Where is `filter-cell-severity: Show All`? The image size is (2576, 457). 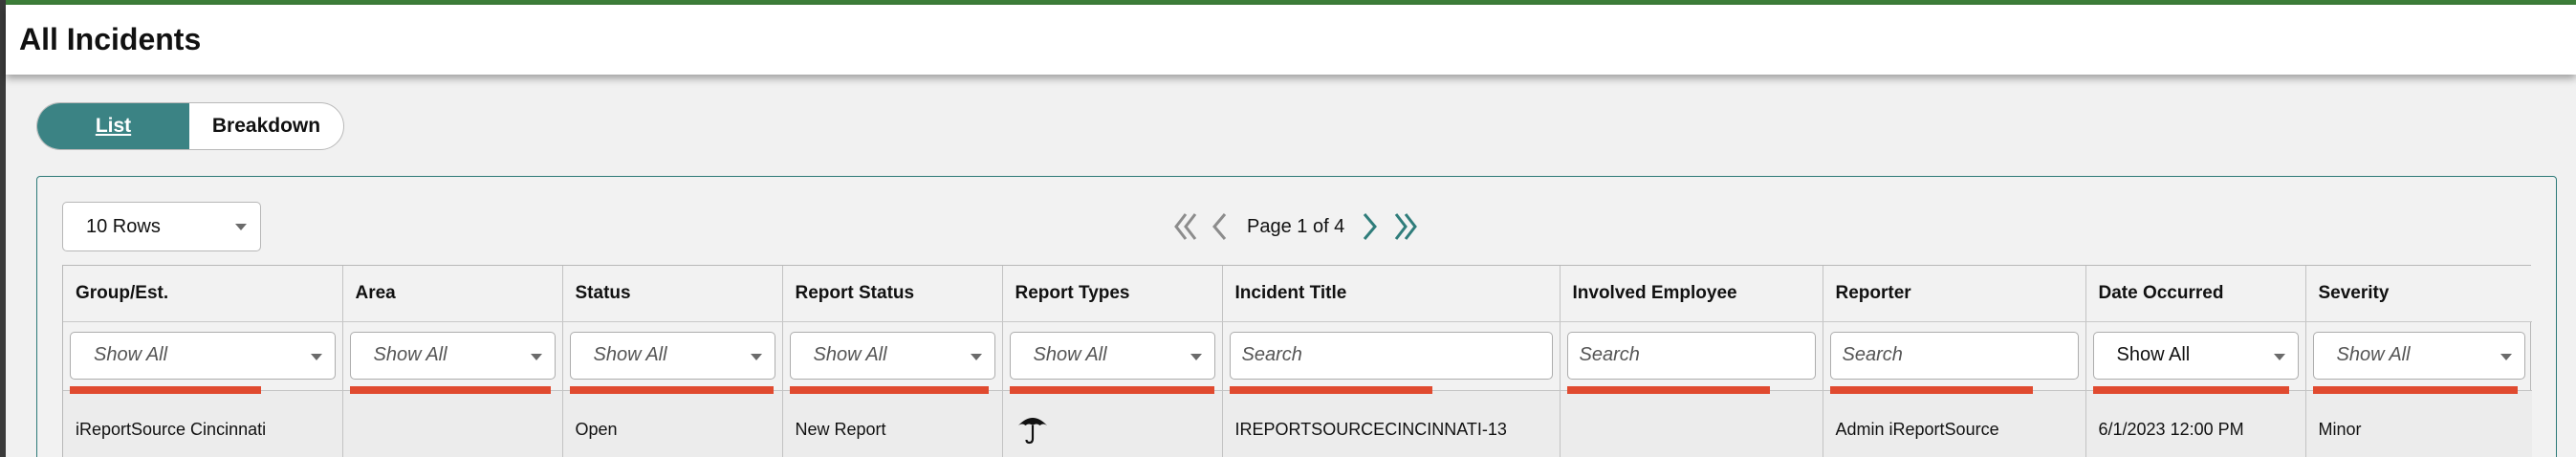 filter-cell-severity: Show All is located at coordinates (2418, 357).